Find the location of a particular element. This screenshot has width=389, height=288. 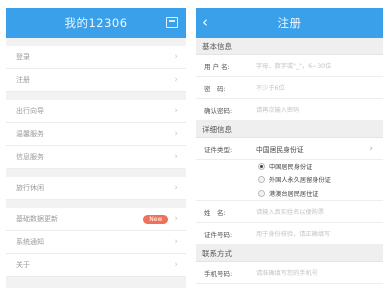

username-input: 字母、数字或"_"，6~30位 is located at coordinates (293, 65).